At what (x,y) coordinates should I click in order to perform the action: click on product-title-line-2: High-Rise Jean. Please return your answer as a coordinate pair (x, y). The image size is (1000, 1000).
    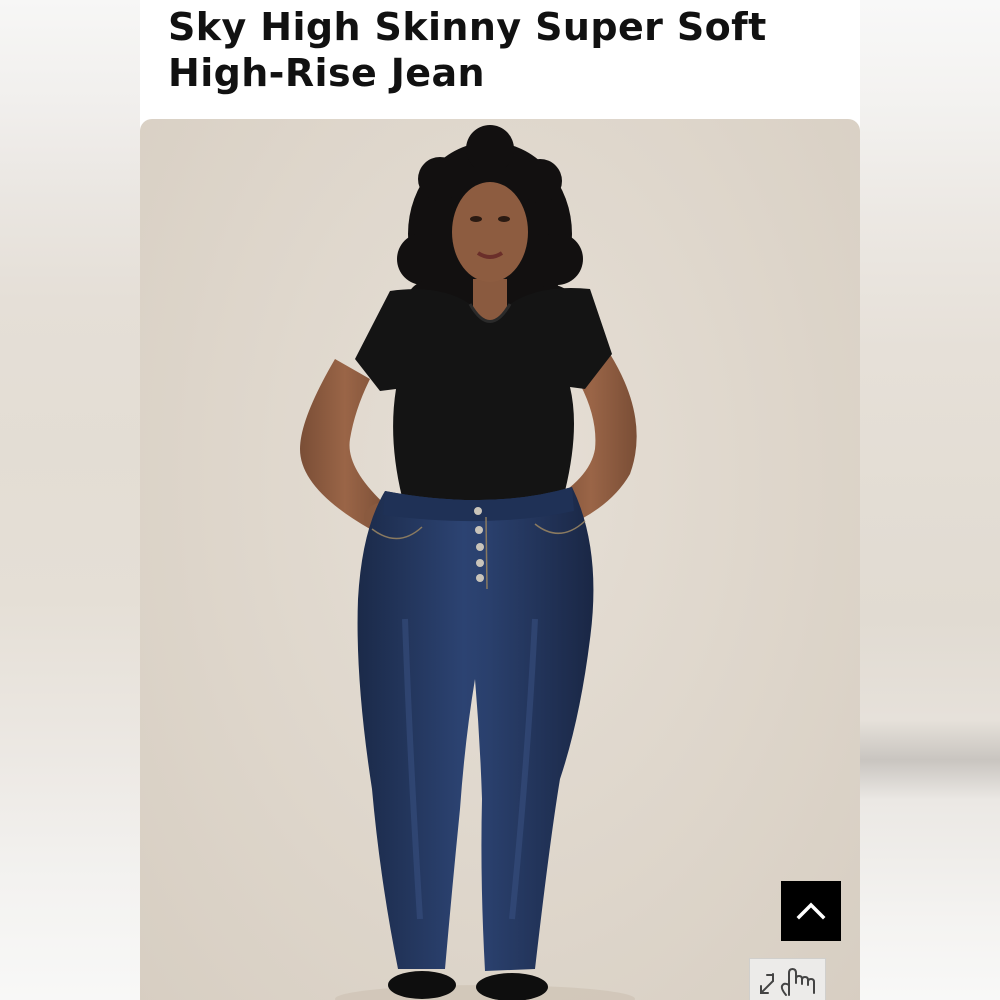
    Looking at the image, I should click on (326, 73).